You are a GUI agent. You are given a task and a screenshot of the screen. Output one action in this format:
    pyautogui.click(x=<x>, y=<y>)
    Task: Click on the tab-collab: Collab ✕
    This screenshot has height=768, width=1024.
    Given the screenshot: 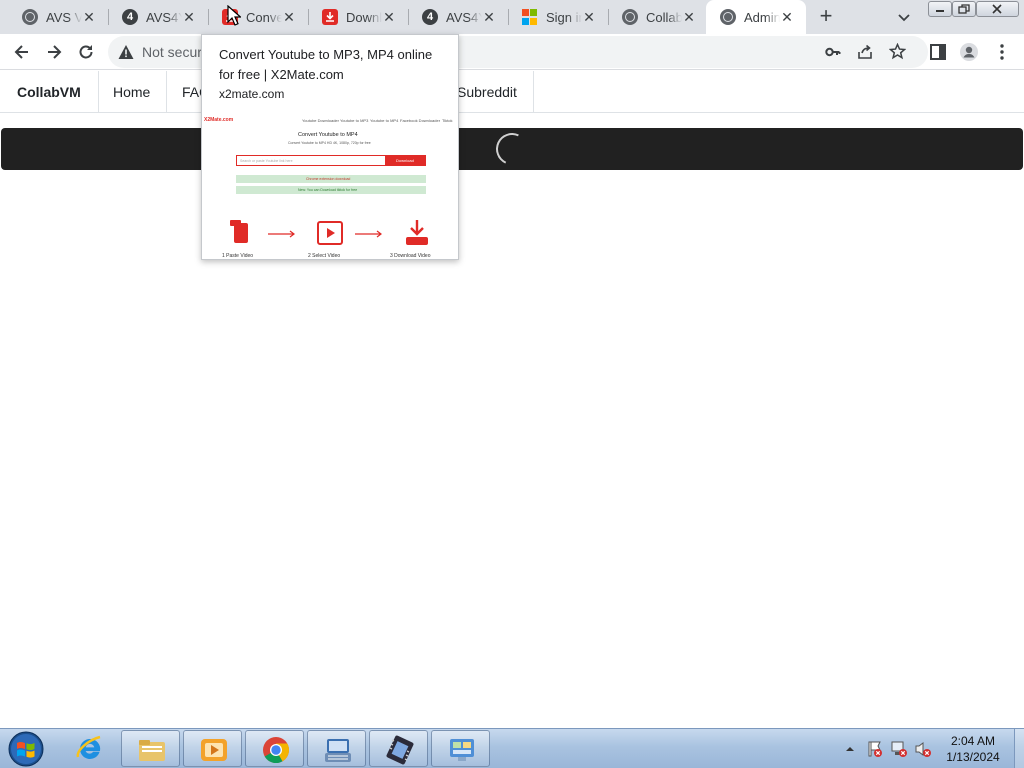 What is the action you would take?
    pyautogui.click(x=658, y=17)
    